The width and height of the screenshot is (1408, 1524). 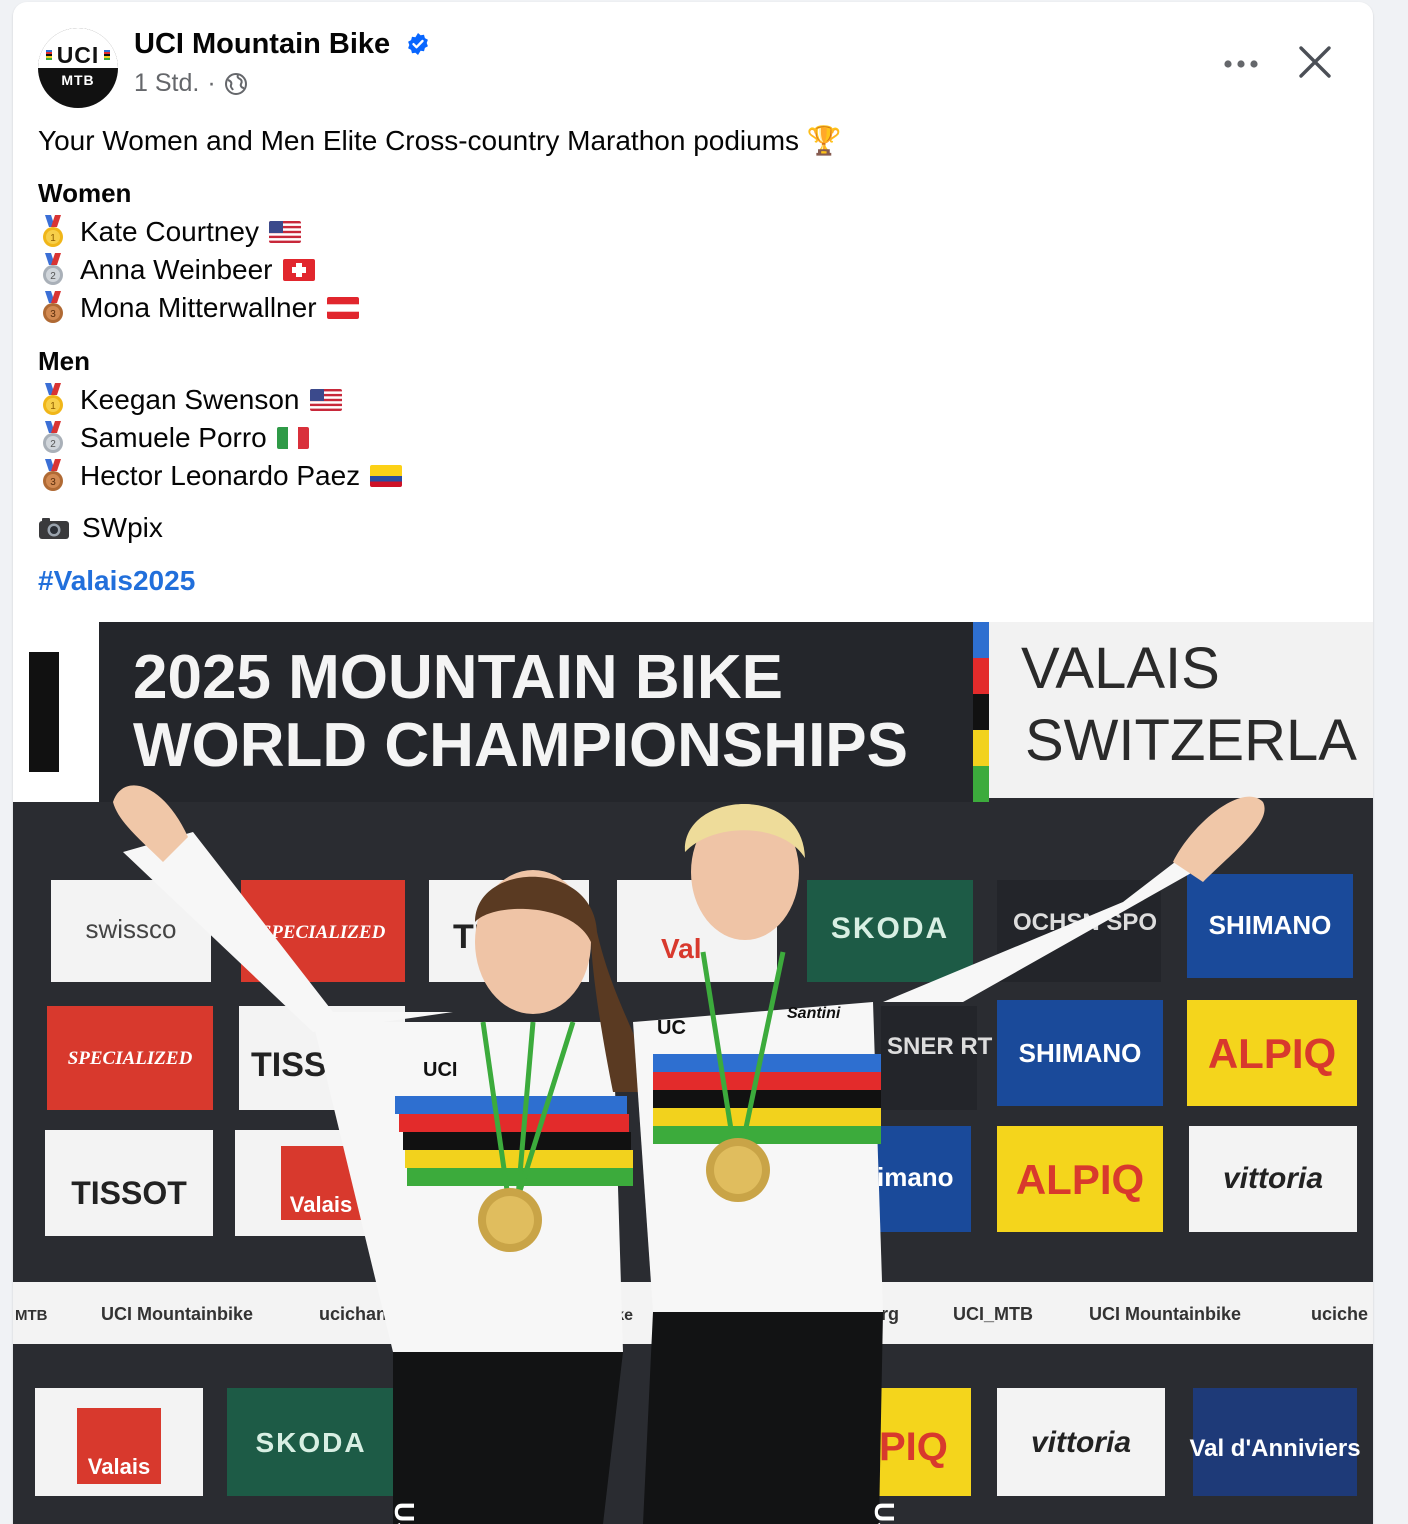 What do you see at coordinates (129, 1193) in the screenshot?
I see `sponsor-label: TISSOT` at bounding box center [129, 1193].